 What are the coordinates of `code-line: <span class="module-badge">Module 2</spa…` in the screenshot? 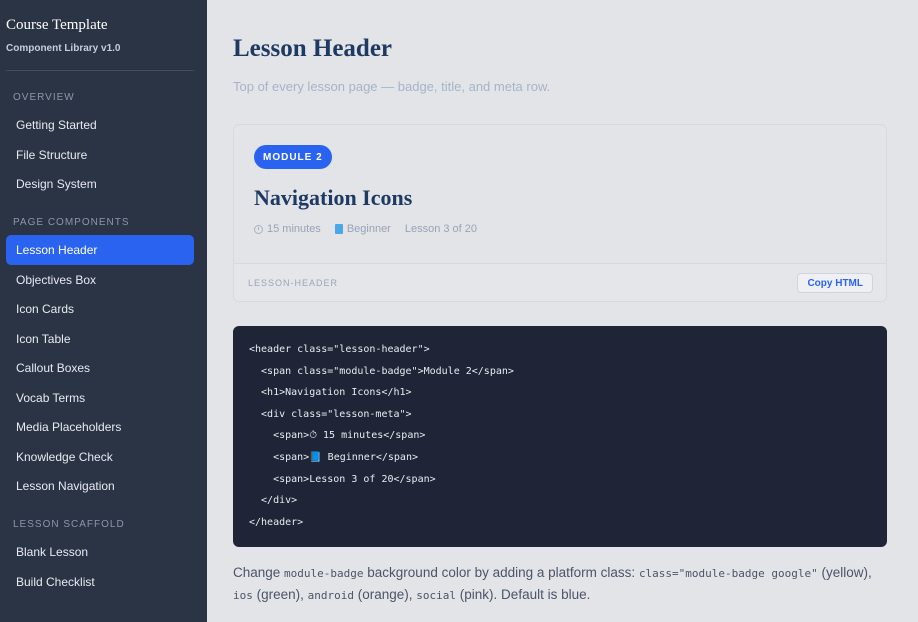 It's located at (381, 371).